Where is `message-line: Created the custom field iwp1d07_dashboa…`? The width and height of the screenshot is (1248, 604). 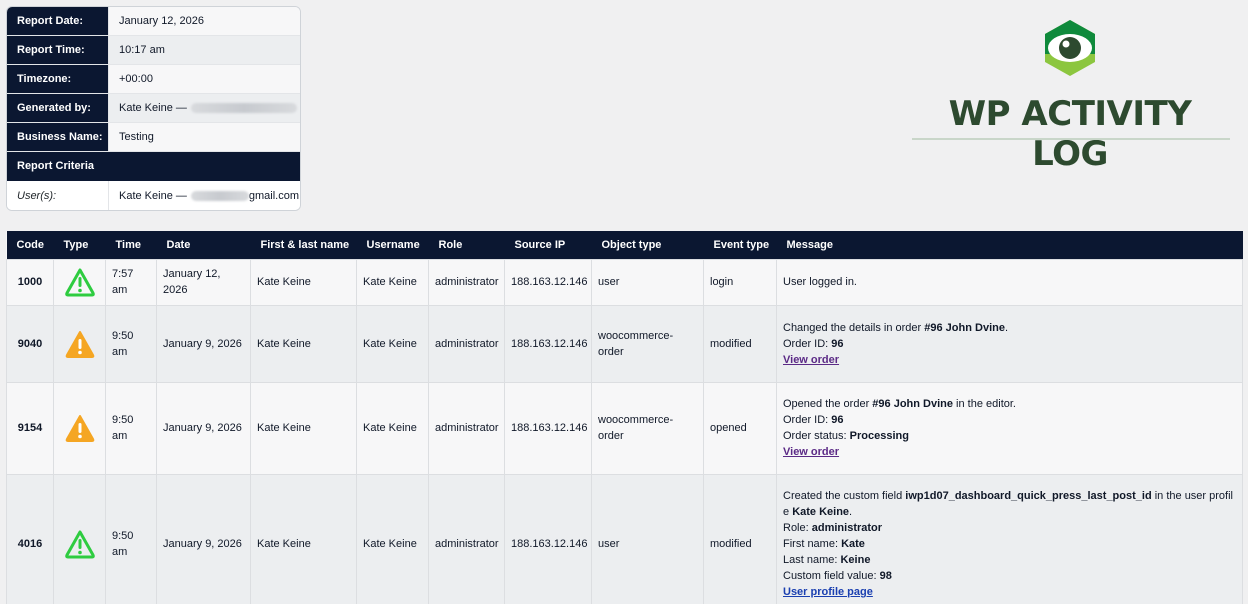
message-line: Created the custom field iwp1d07_dashboa… is located at coordinates (1009, 504).